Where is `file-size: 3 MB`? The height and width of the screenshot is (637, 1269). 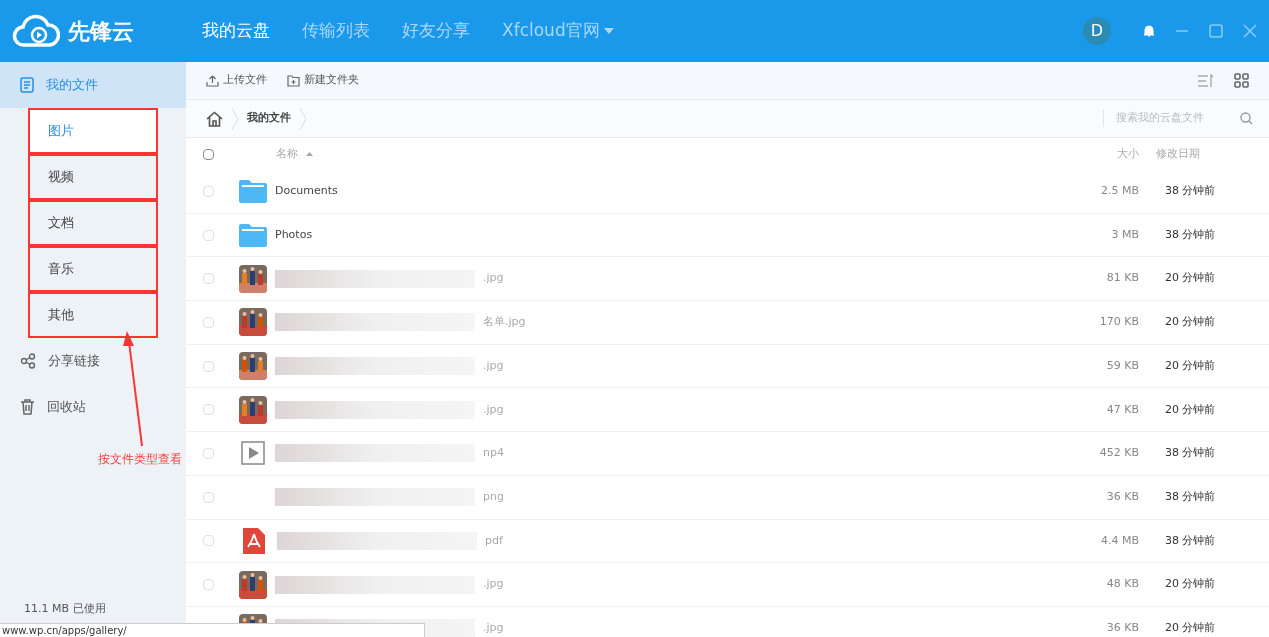 file-size: 3 MB is located at coordinates (1124, 234).